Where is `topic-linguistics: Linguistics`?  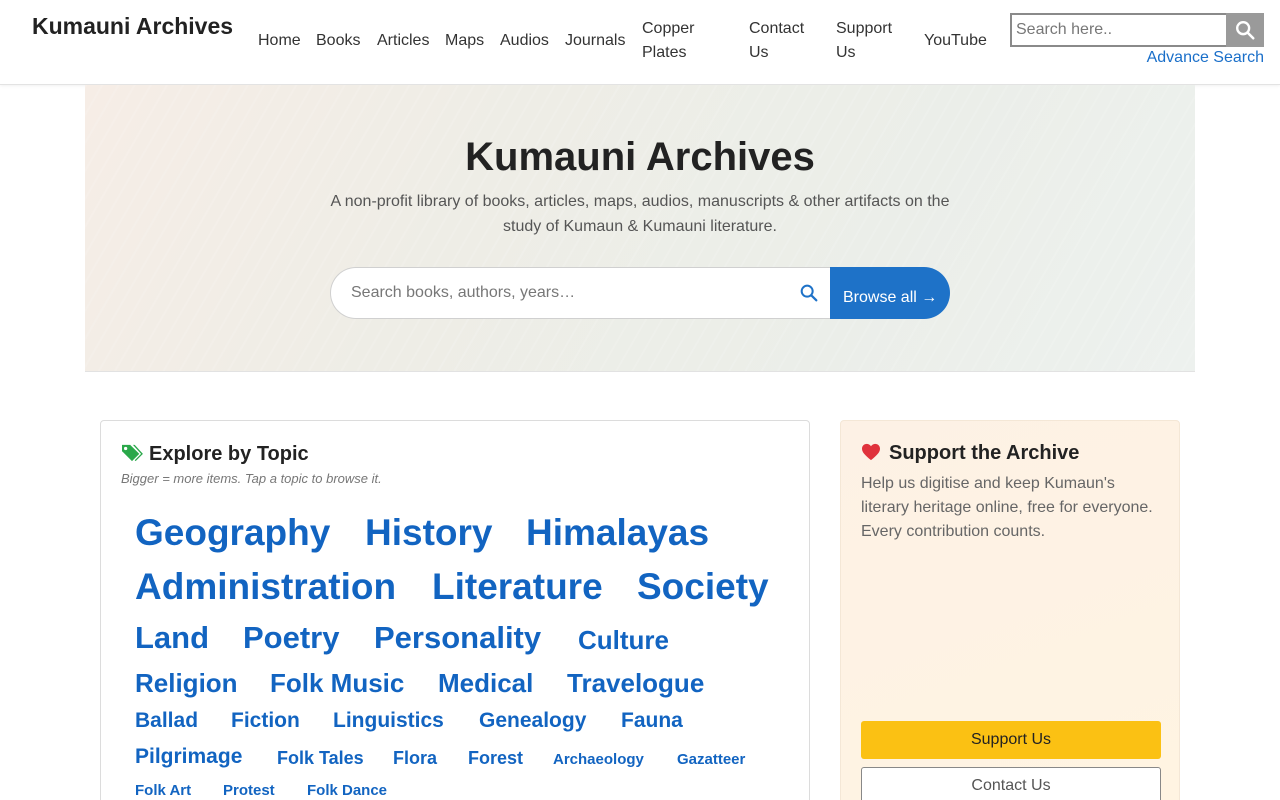
topic-linguistics: Linguistics is located at coordinates (388, 721).